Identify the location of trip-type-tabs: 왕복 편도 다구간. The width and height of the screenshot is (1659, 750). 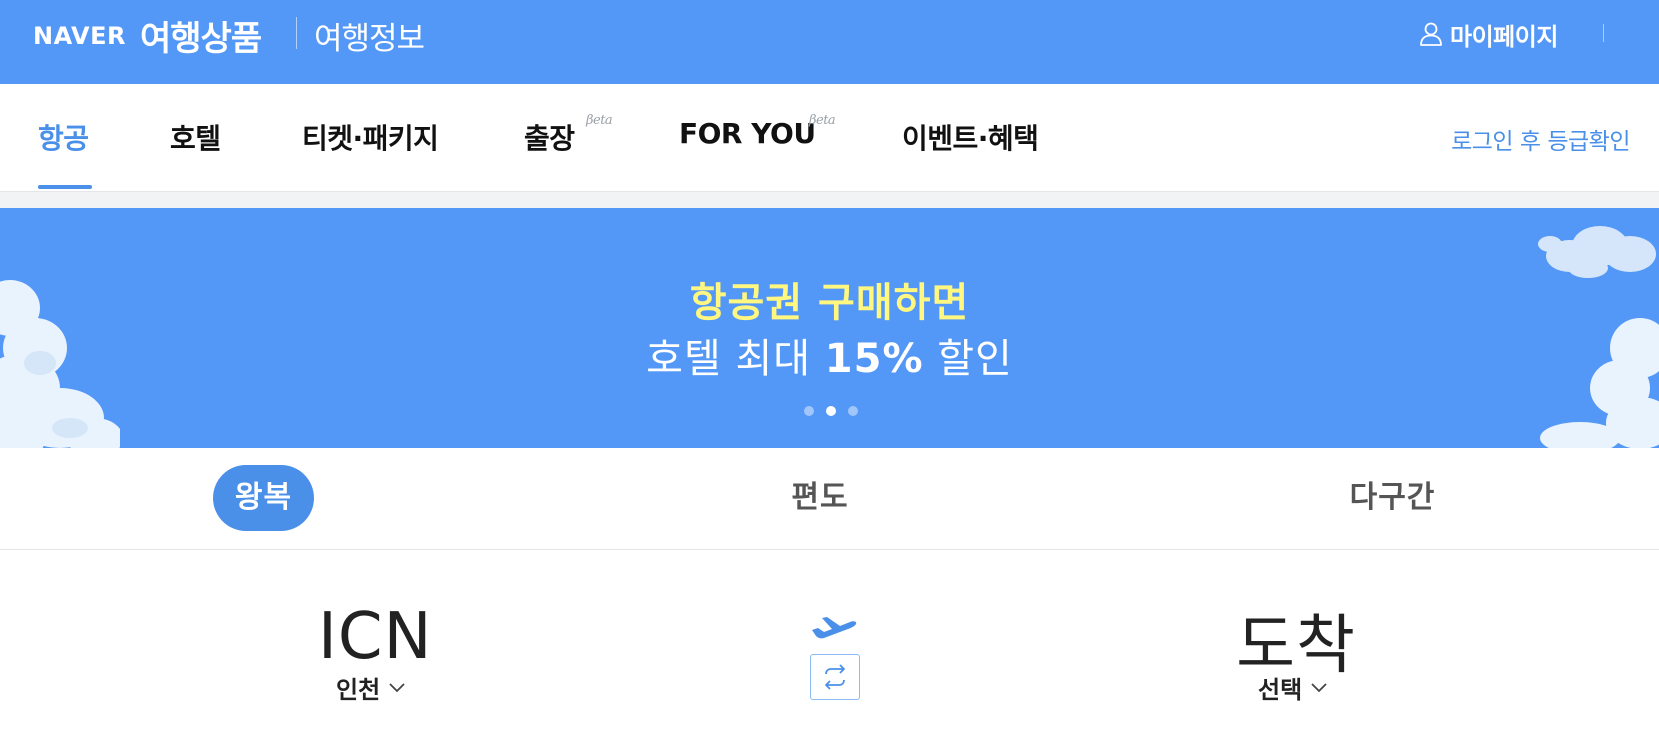
(829, 499).